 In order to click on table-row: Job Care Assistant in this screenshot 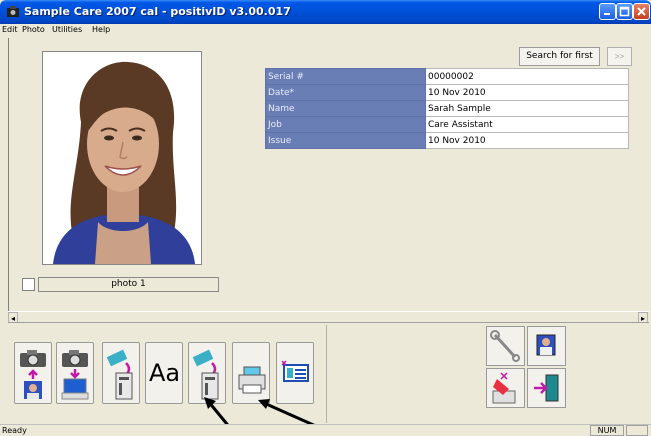, I will do `click(447, 124)`.